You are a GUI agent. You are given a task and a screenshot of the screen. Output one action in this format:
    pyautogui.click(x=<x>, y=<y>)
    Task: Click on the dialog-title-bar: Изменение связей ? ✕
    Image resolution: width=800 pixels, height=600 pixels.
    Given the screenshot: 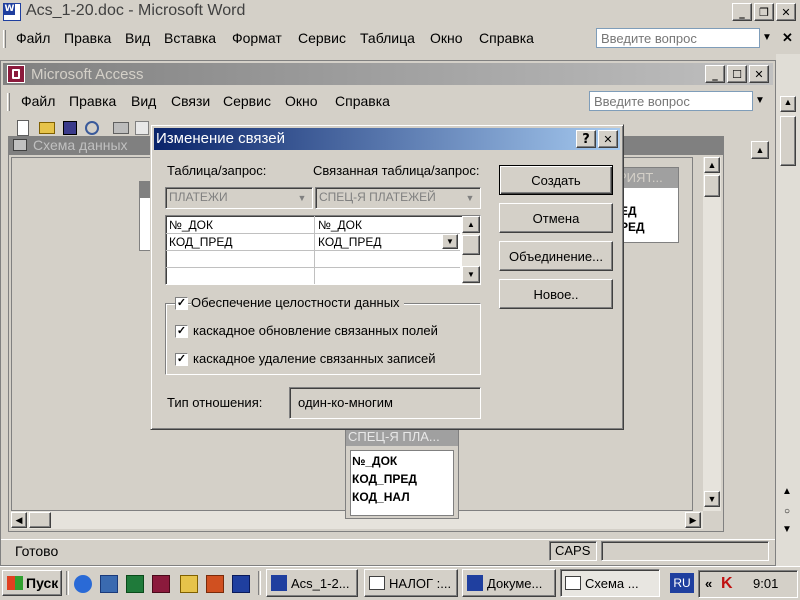 What is the action you would take?
    pyautogui.click(x=387, y=139)
    